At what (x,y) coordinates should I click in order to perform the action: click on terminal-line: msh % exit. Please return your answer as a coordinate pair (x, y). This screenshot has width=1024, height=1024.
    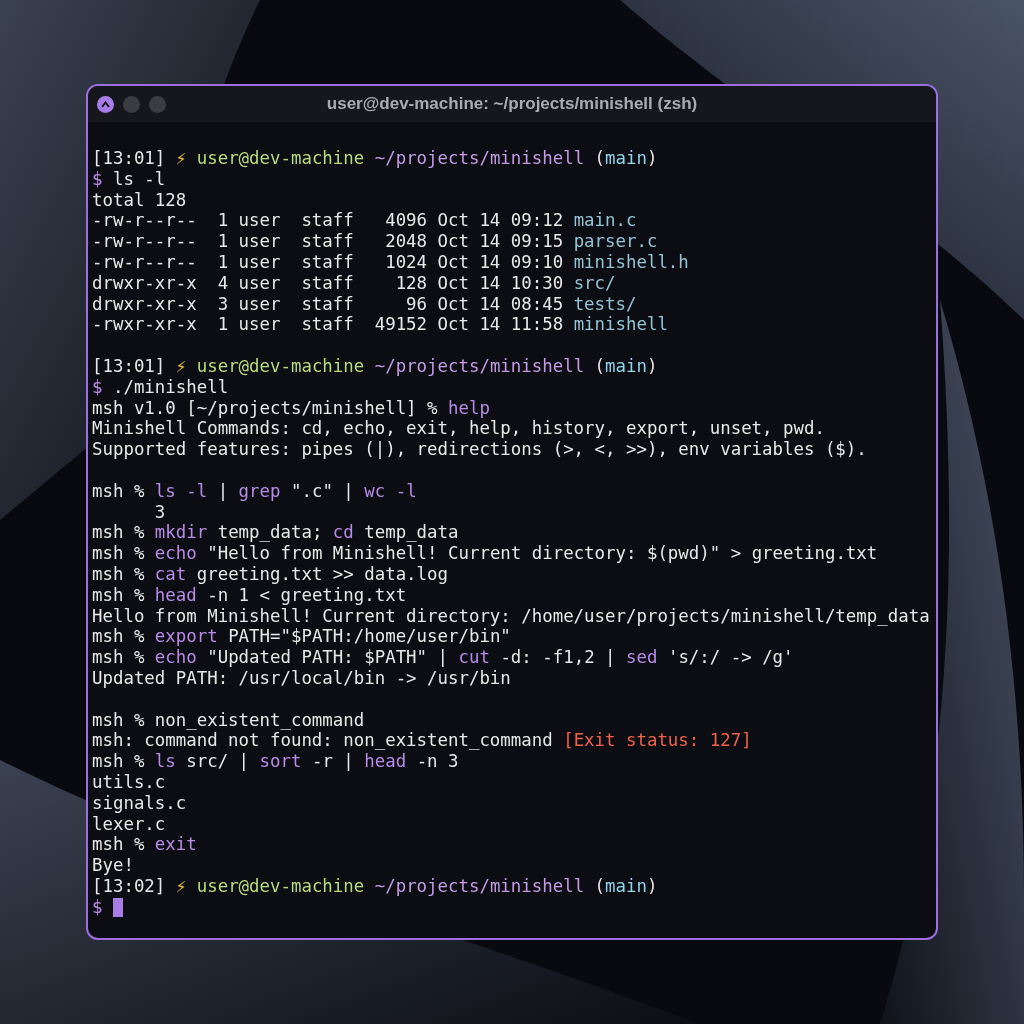
    Looking at the image, I should click on (144, 845).